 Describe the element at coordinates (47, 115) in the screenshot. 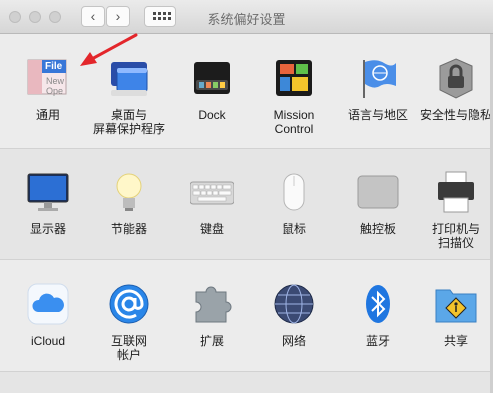

I see `pref-label: 通用` at that location.